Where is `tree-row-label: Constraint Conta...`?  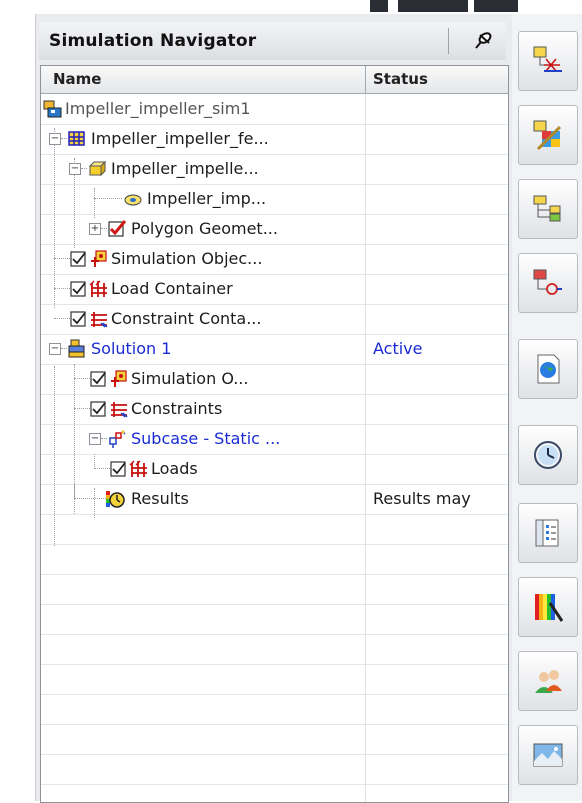 tree-row-label: Constraint Conta... is located at coordinates (186, 318).